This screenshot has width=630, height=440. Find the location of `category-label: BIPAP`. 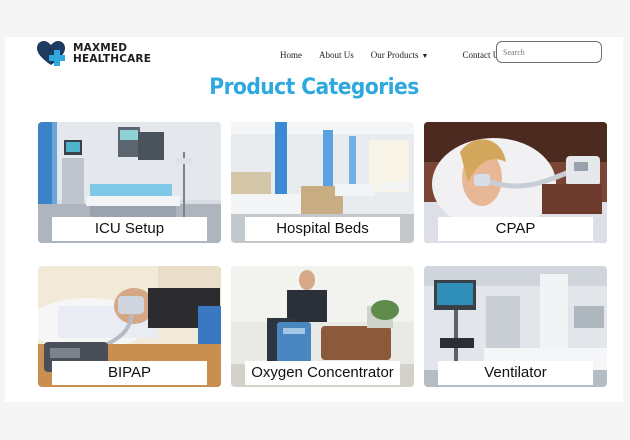

category-label: BIPAP is located at coordinates (129, 373).